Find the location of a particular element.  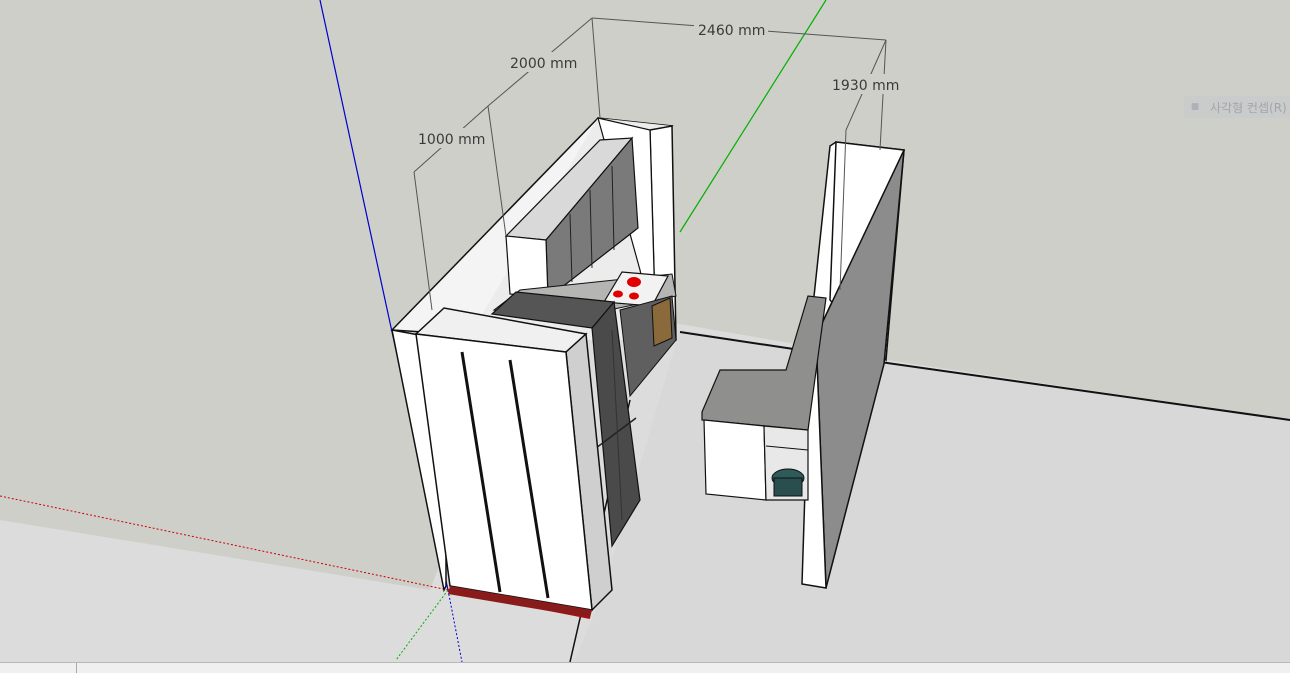

inference-tooltip: ■ 사각형 컨셉(R) is located at coordinates (1237, 107).